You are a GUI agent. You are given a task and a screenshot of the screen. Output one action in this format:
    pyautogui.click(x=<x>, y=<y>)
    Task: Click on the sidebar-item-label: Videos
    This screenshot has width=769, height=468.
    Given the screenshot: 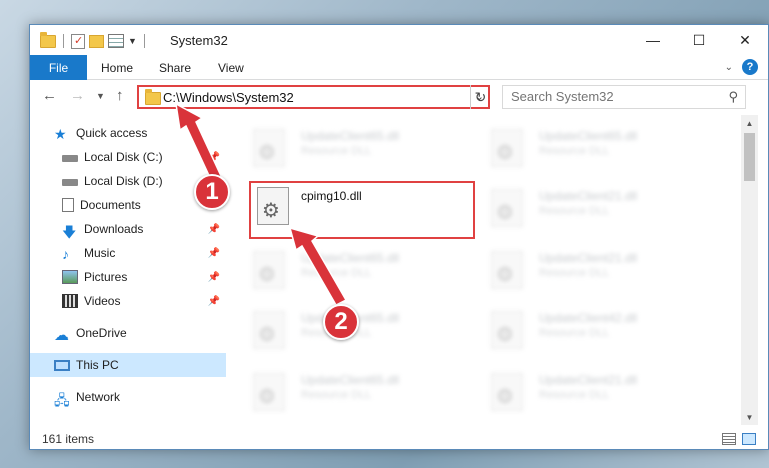 What is the action you would take?
    pyautogui.click(x=102, y=301)
    